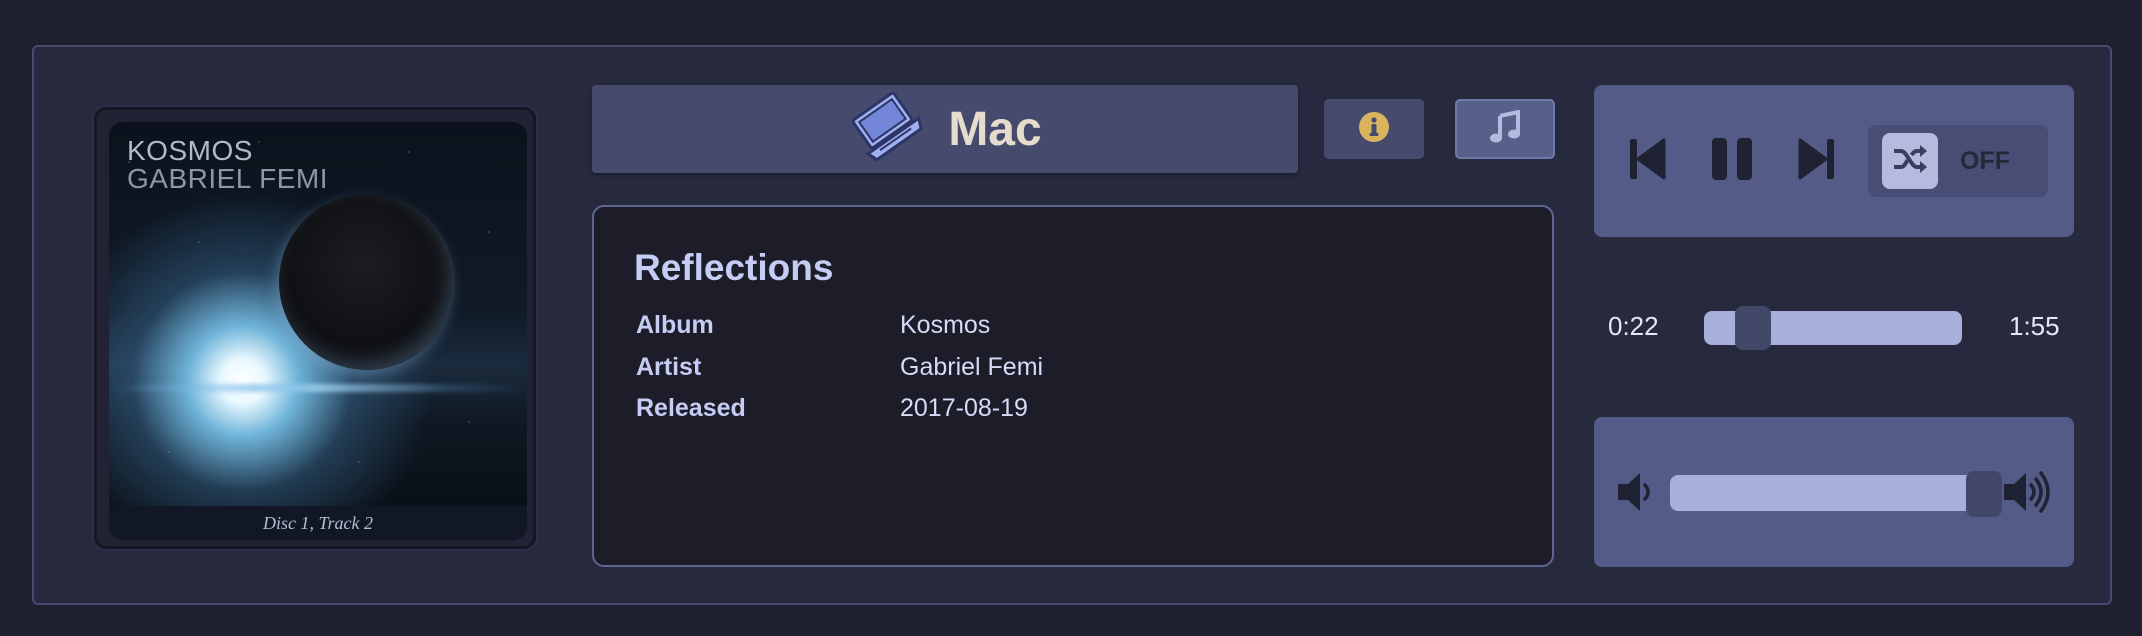 This screenshot has width=2142, height=636. What do you see at coordinates (367, 282) in the screenshot?
I see `planet-image` at bounding box center [367, 282].